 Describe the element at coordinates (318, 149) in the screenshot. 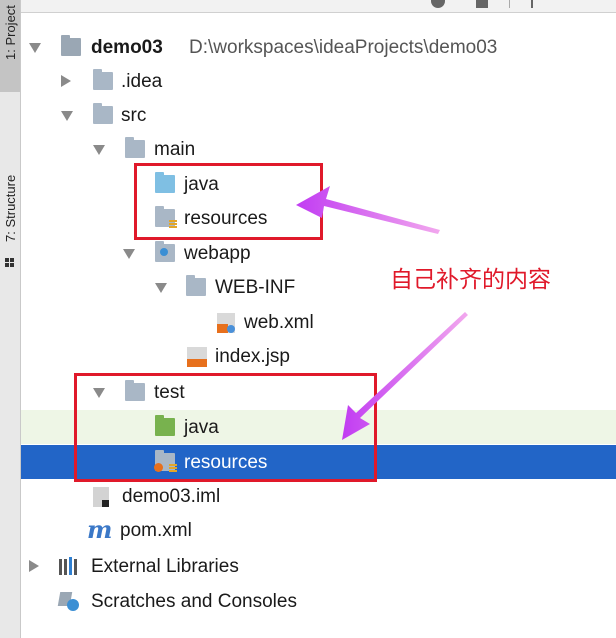

I see `tree-row-main: main` at that location.